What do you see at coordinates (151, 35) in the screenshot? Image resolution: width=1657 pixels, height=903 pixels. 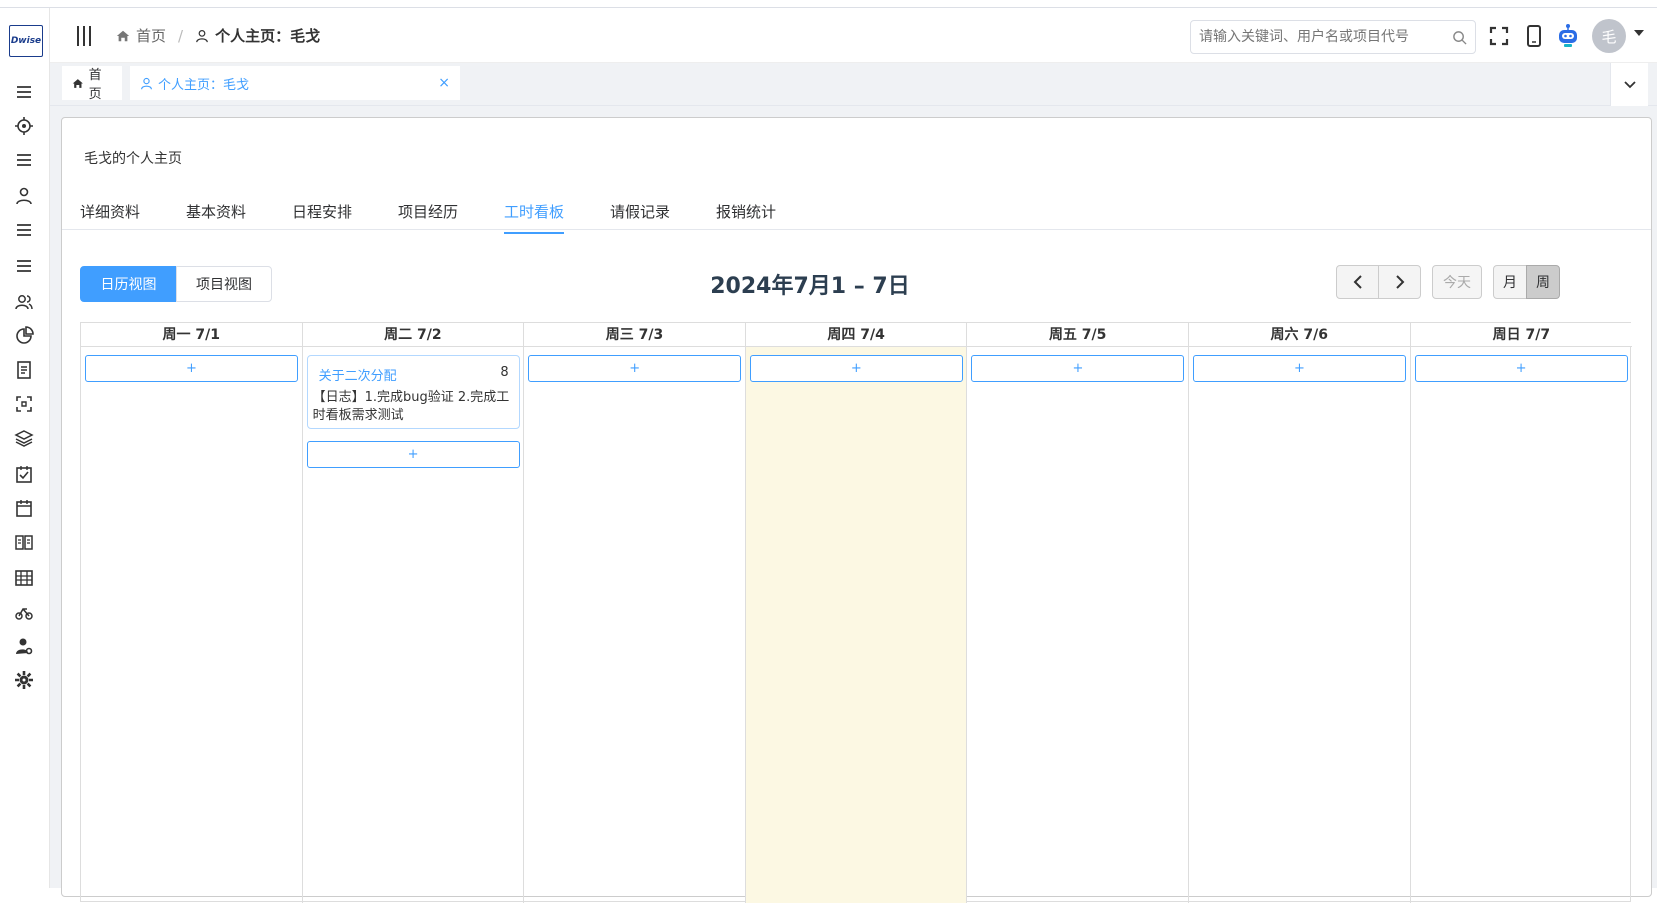 I see `breadcrumb-home: 首页` at bounding box center [151, 35].